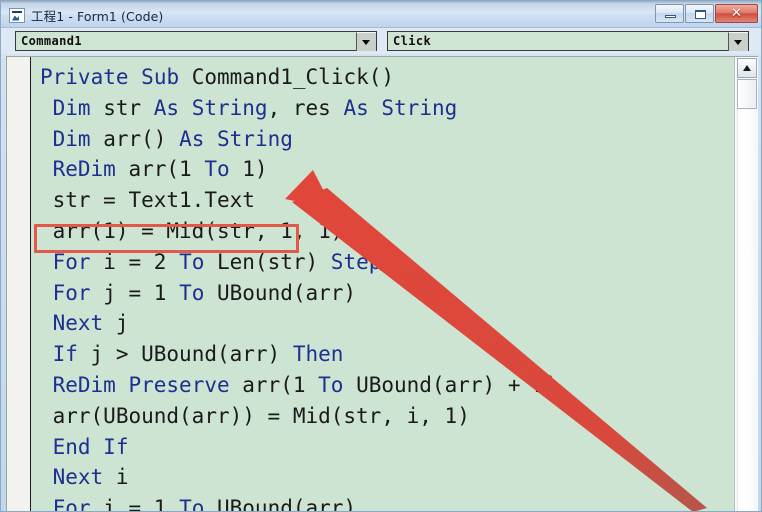  What do you see at coordinates (412, 41) in the screenshot?
I see `procedure-dropdown-value: Click` at bounding box center [412, 41].